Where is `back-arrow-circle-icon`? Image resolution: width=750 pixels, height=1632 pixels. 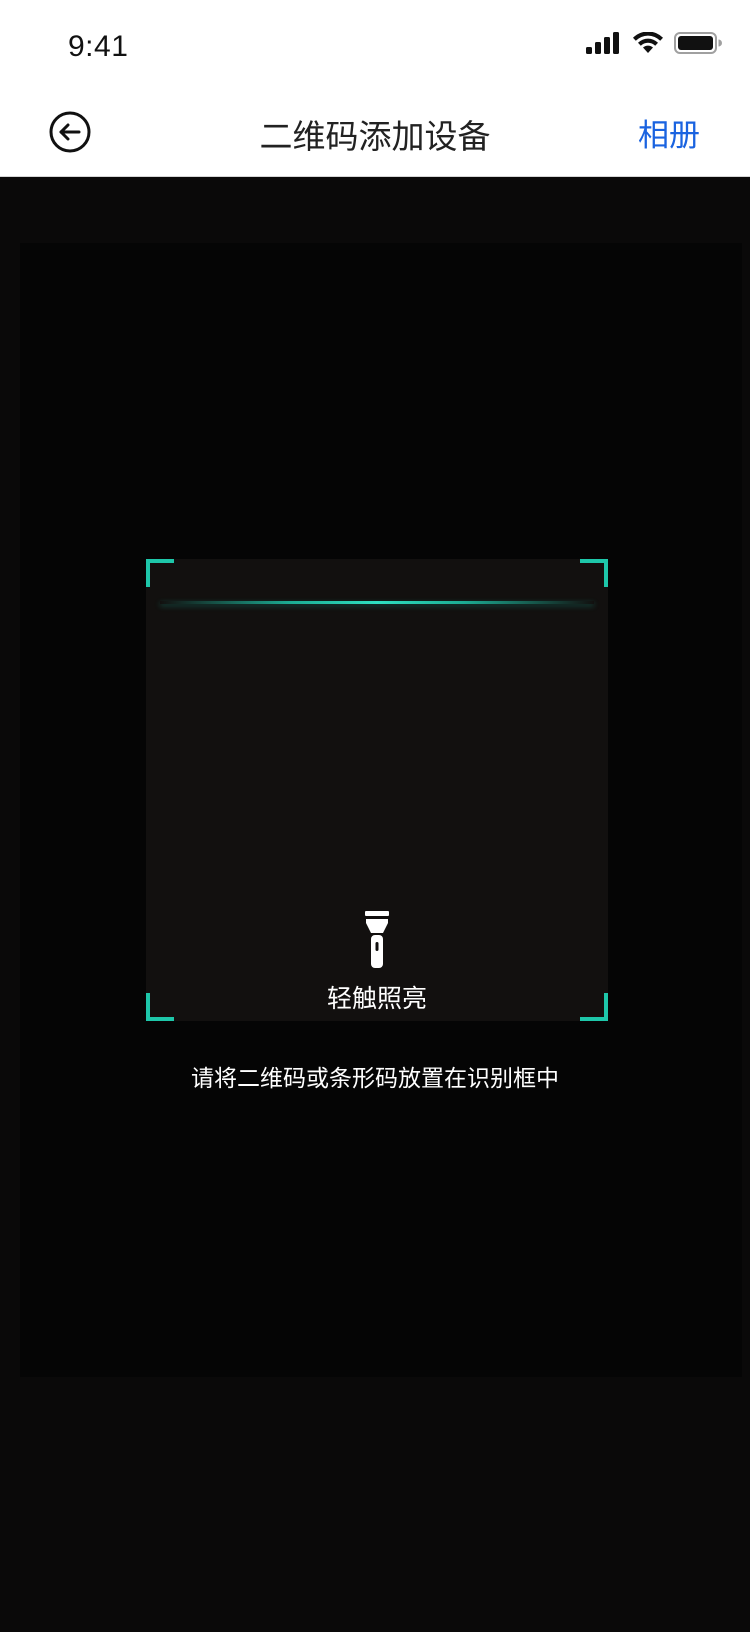 back-arrow-circle-icon is located at coordinates (70, 132).